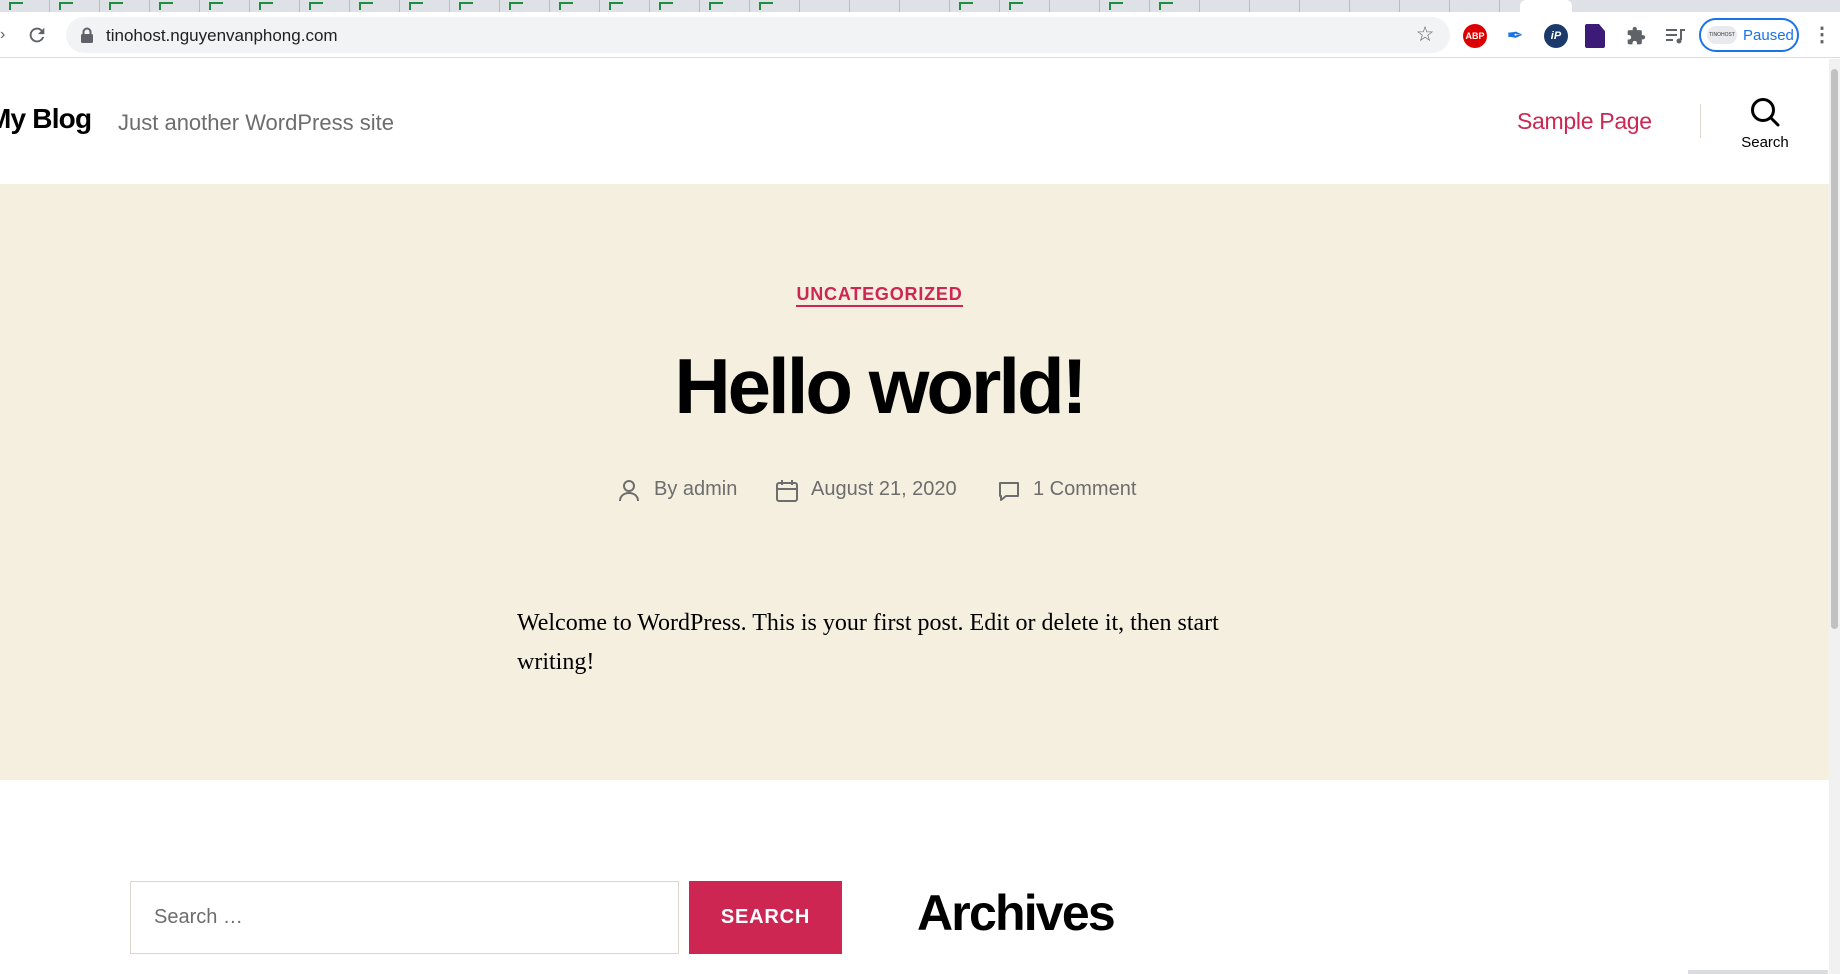 The image size is (1840, 974). I want to click on search-input, so click(404, 917).